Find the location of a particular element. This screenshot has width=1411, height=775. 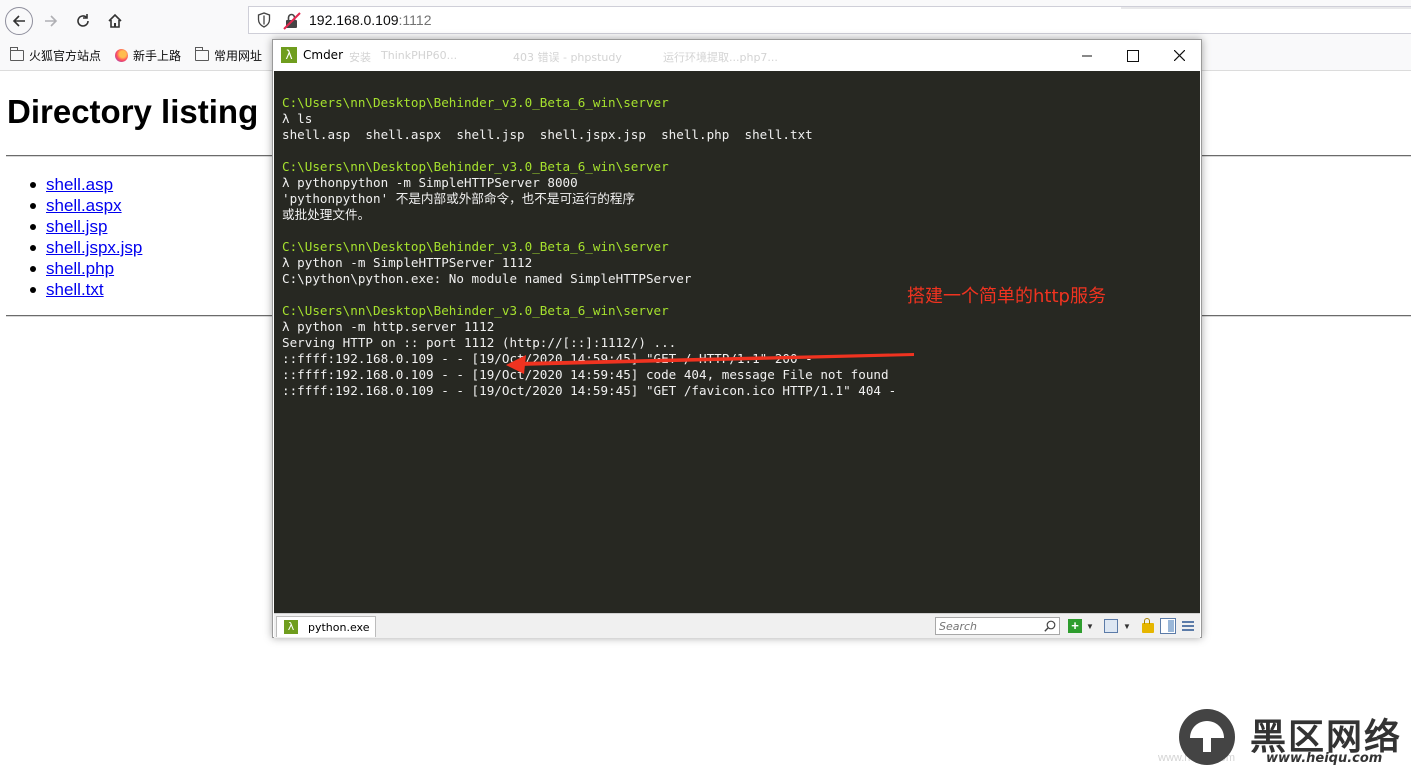

minimize-button is located at coordinates (1087, 55).